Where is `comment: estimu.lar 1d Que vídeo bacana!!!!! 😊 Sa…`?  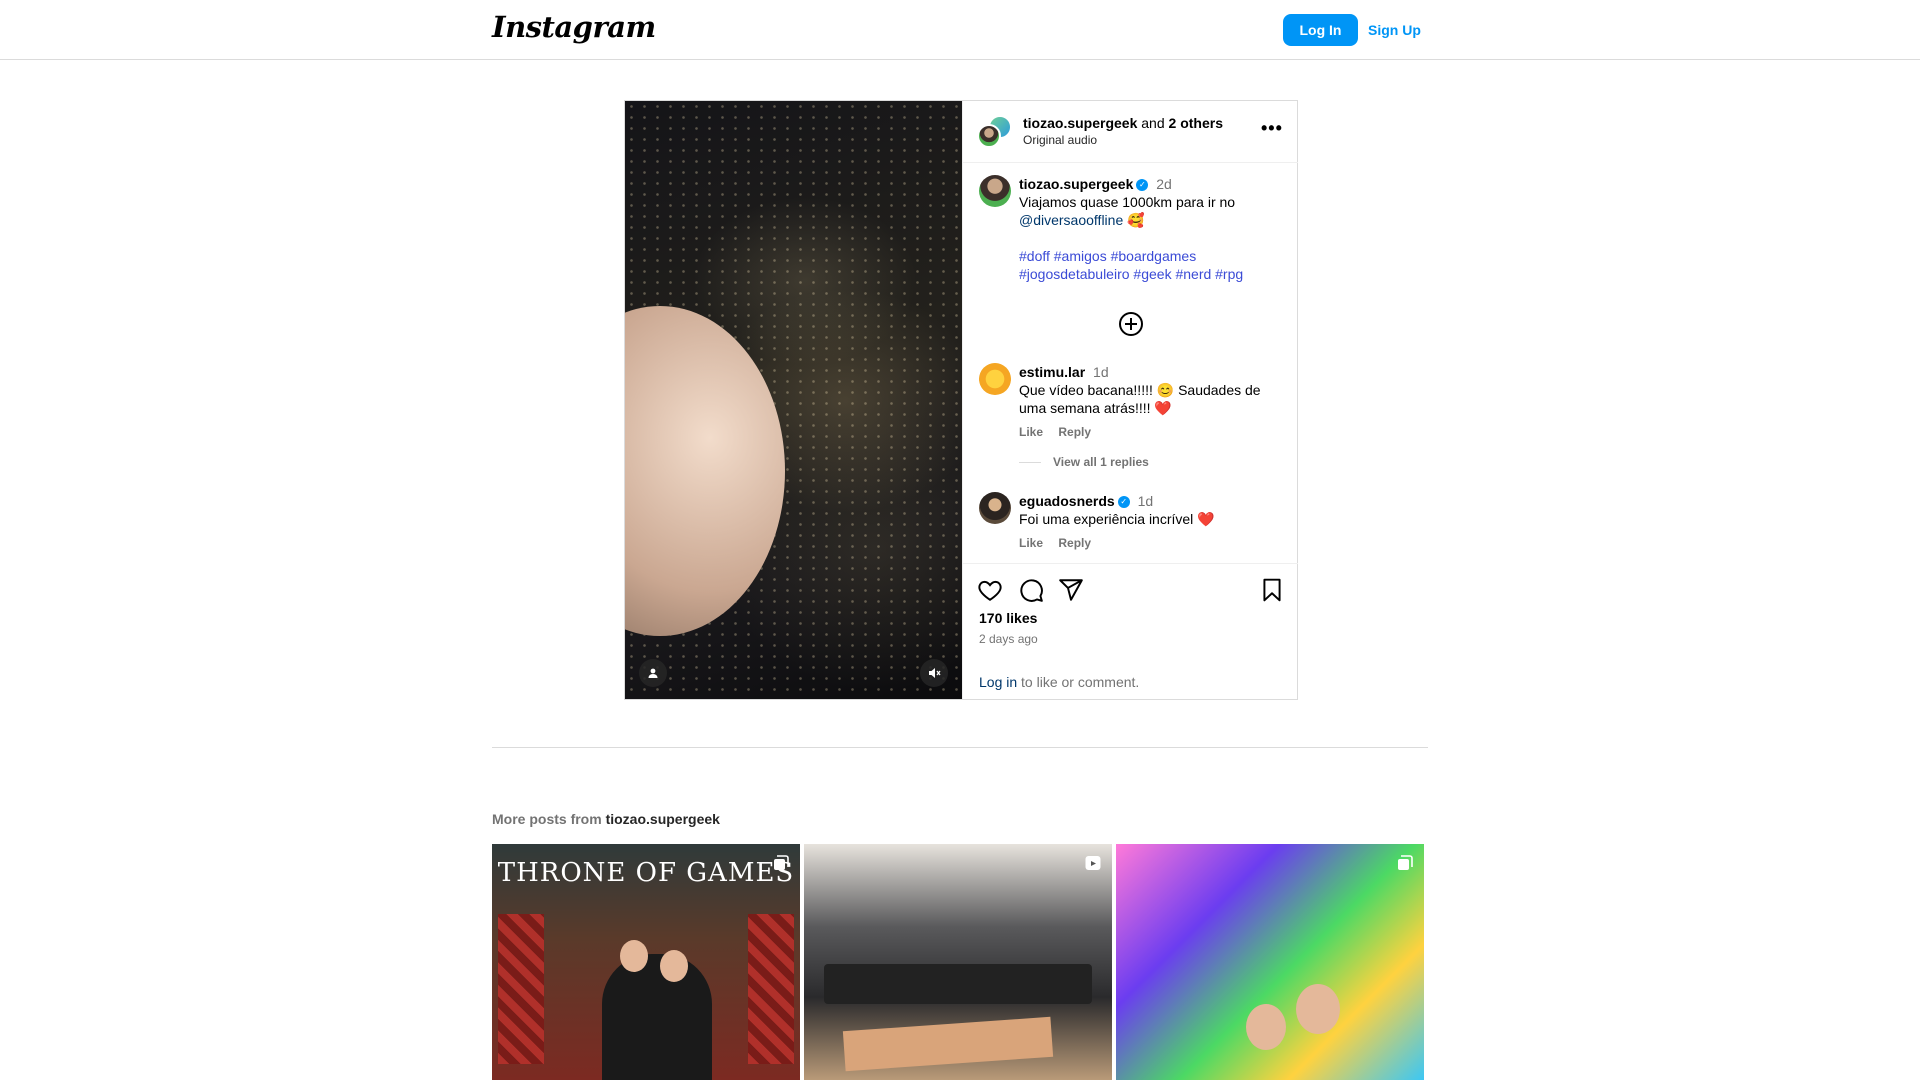 comment: estimu.lar 1d Que vídeo bacana!!!!! 😊 Sa… is located at coordinates (1151, 416).